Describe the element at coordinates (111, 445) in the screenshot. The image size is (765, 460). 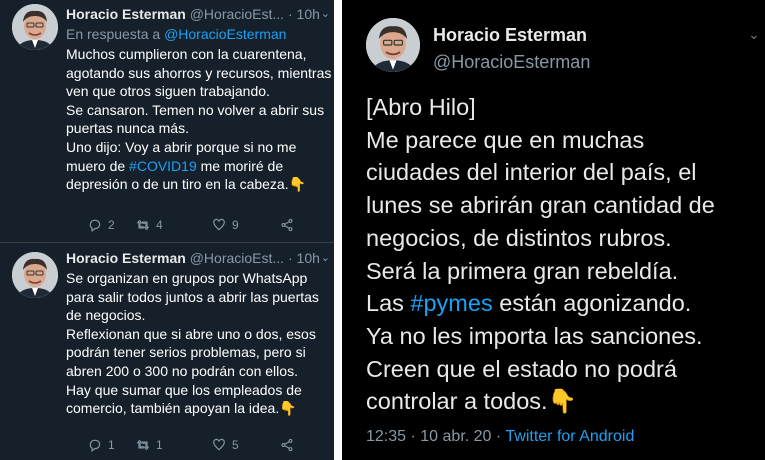
I see `reply-count: 1` at that location.